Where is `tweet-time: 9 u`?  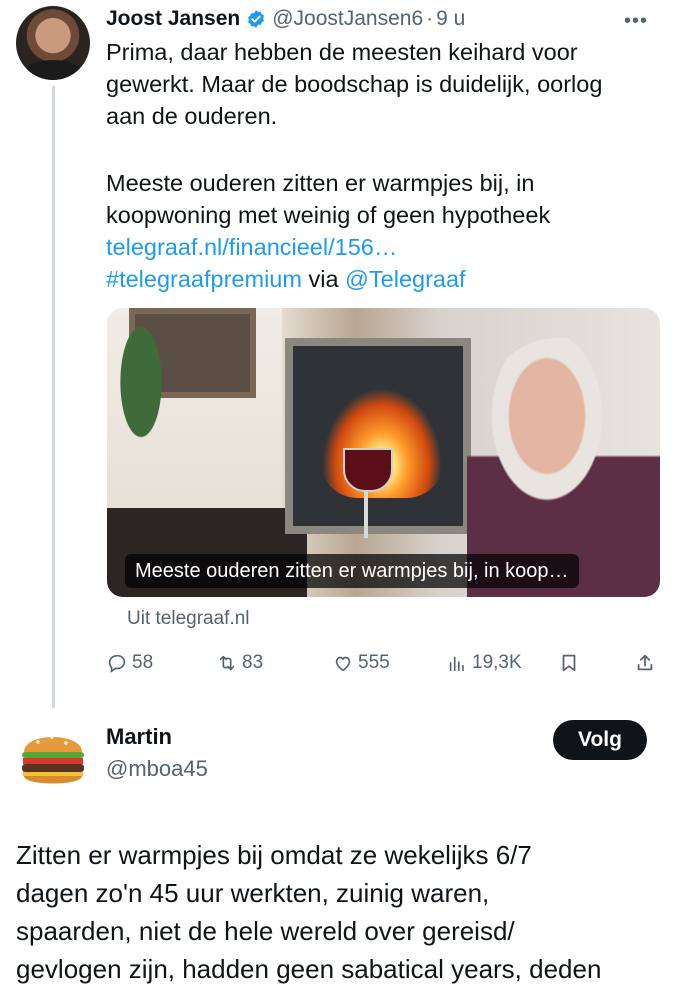
tweet-time: 9 u is located at coordinates (450, 19).